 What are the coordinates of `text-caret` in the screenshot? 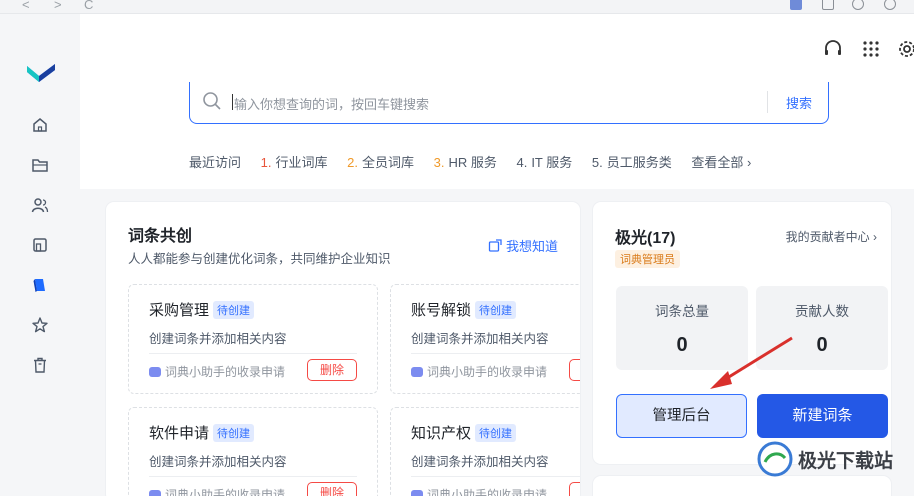 It's located at (232, 102).